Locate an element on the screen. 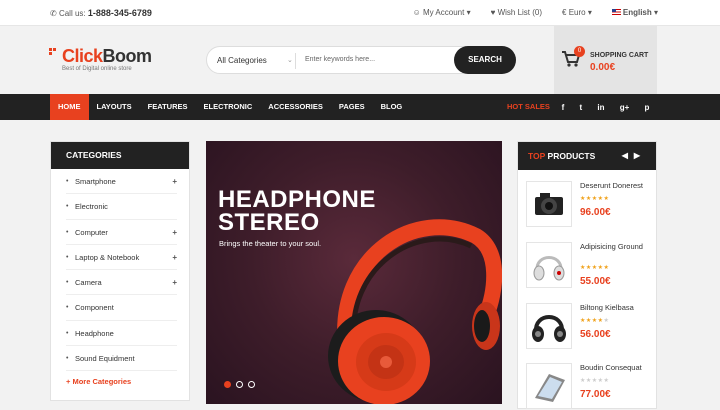  chevron-down-icon: ⌄ is located at coordinates (290, 60).